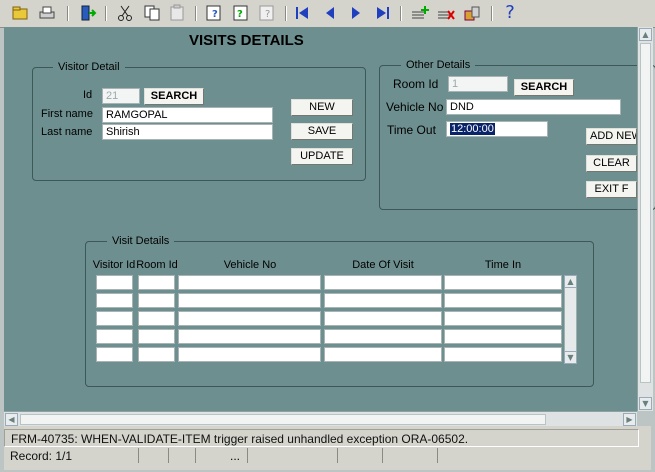 Image resolution: width=655 pixels, height=472 pixels. I want to click on previous-record-icon, so click(330, 13).